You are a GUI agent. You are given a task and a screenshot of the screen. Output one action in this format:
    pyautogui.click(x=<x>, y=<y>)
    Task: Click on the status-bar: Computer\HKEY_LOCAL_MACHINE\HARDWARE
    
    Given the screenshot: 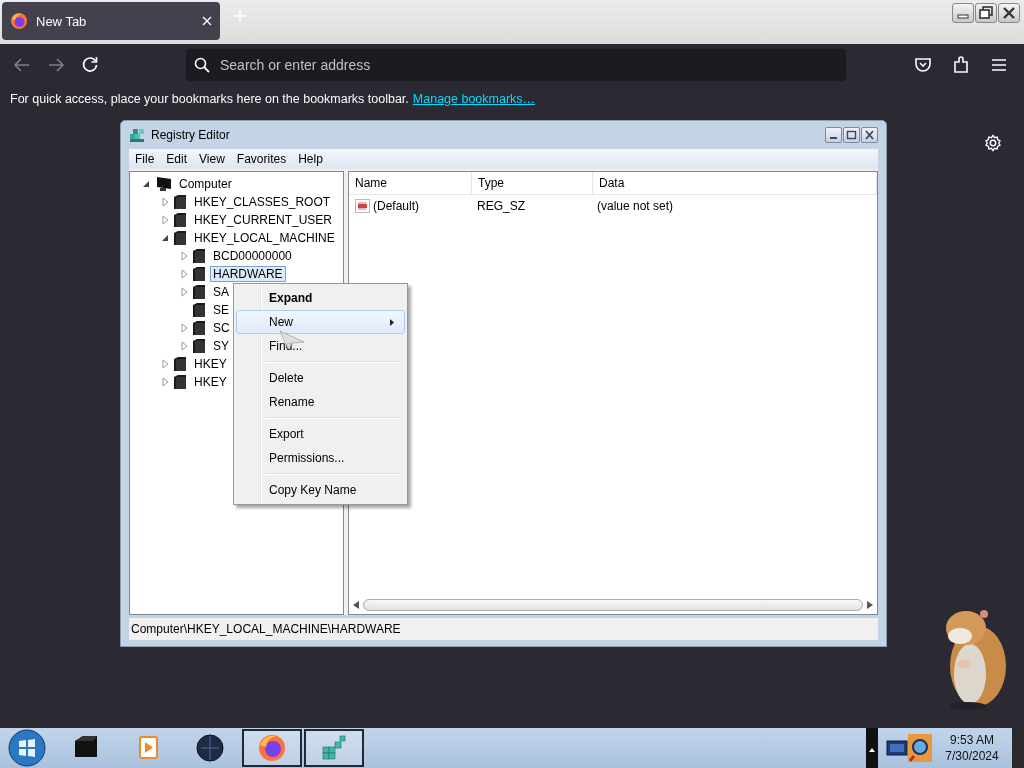 What is the action you would take?
    pyautogui.click(x=503, y=628)
    